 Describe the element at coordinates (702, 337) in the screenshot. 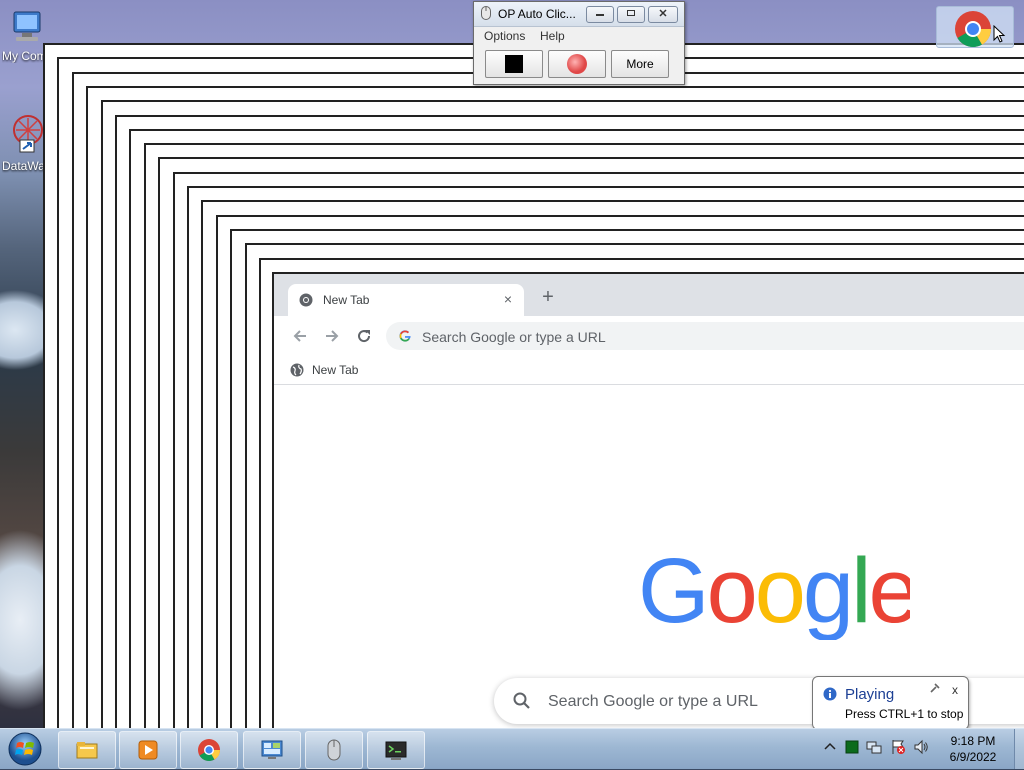

I see `omnibox-input` at that location.